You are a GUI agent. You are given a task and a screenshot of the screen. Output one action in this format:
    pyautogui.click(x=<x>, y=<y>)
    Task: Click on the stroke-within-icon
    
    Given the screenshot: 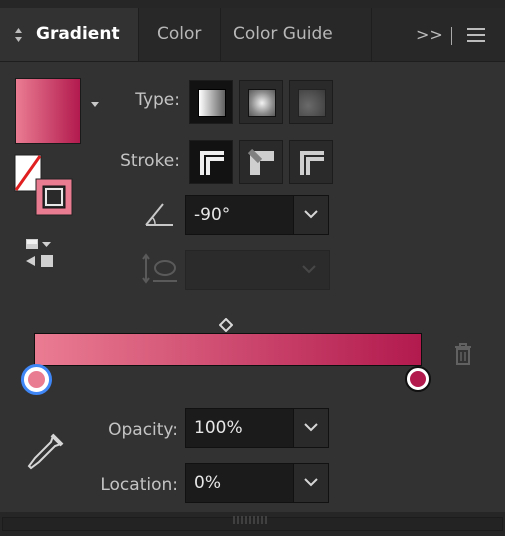 What is the action you would take?
    pyautogui.click(x=212, y=163)
    